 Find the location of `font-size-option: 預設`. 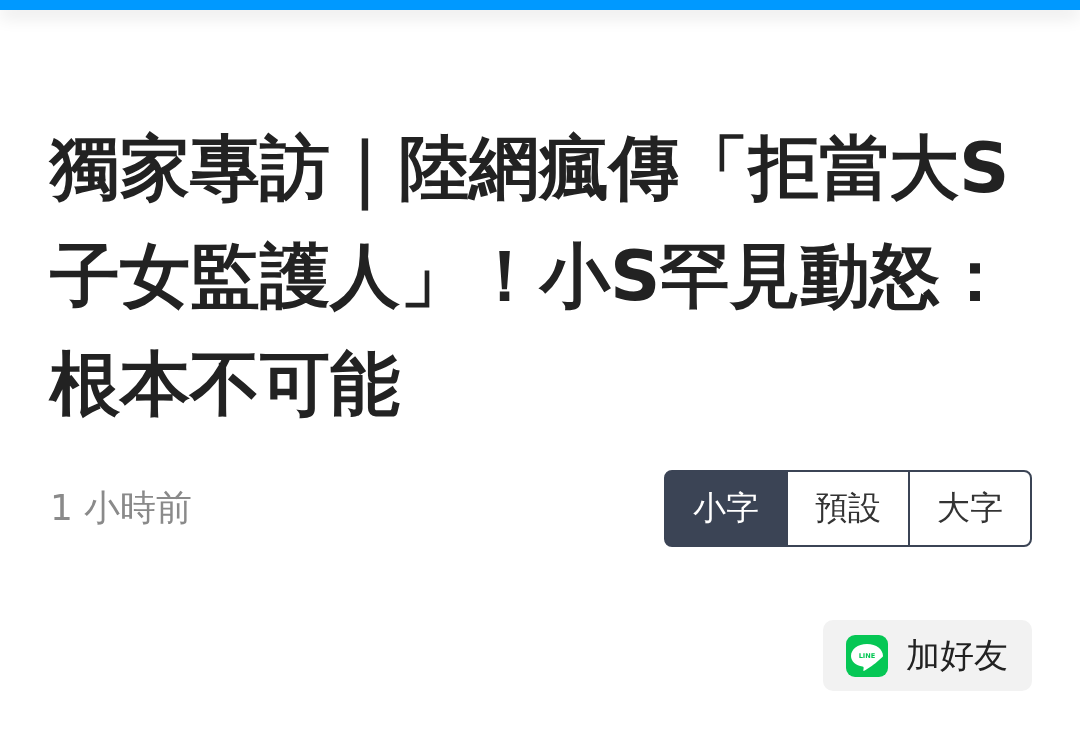

font-size-option: 預設 is located at coordinates (848, 508).